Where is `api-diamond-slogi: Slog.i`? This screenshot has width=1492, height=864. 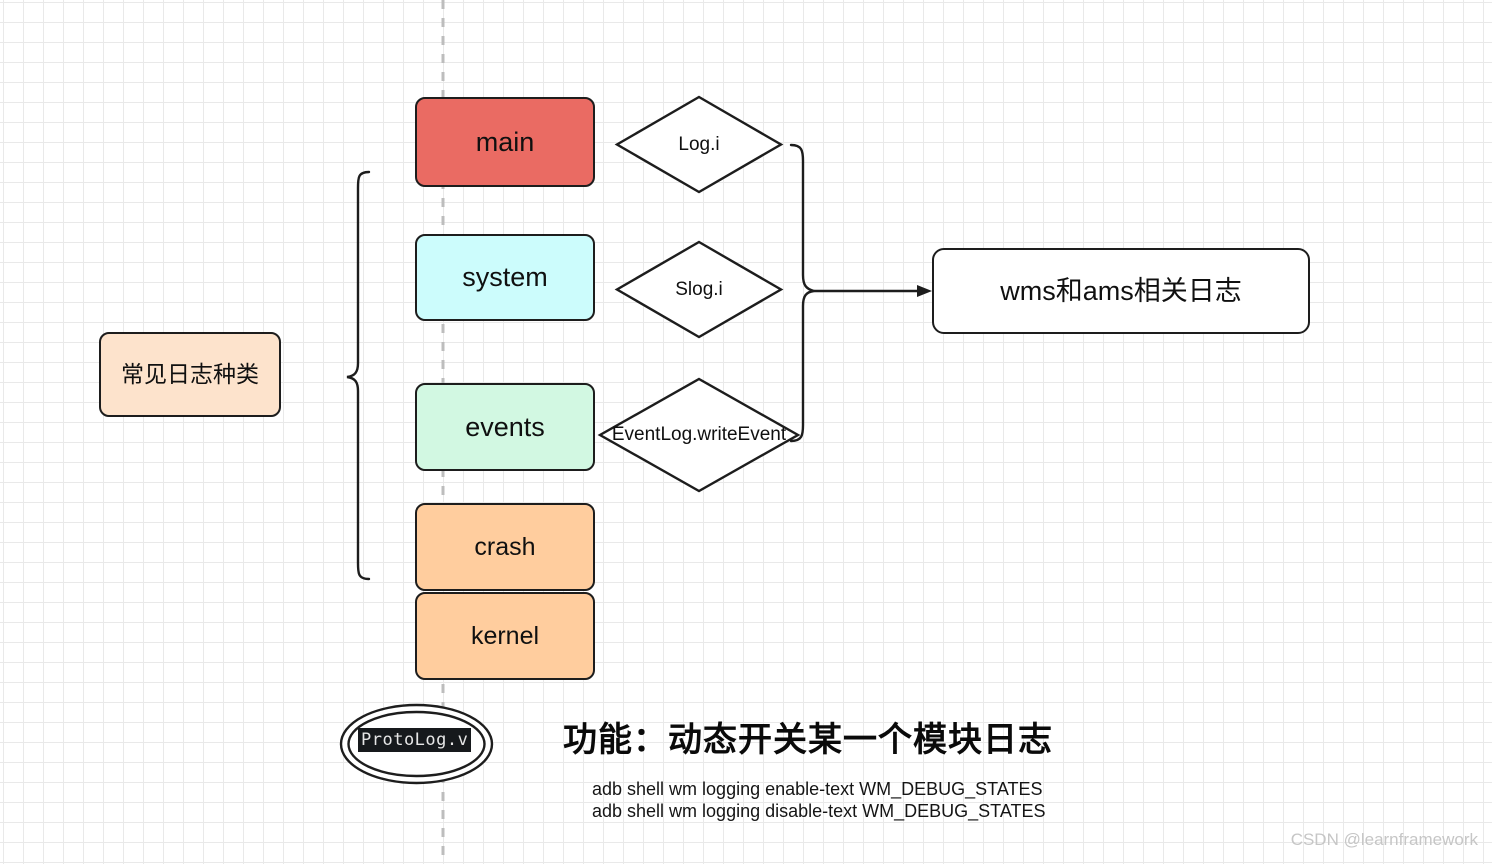
api-diamond-slogi: Slog.i is located at coordinates (699, 289).